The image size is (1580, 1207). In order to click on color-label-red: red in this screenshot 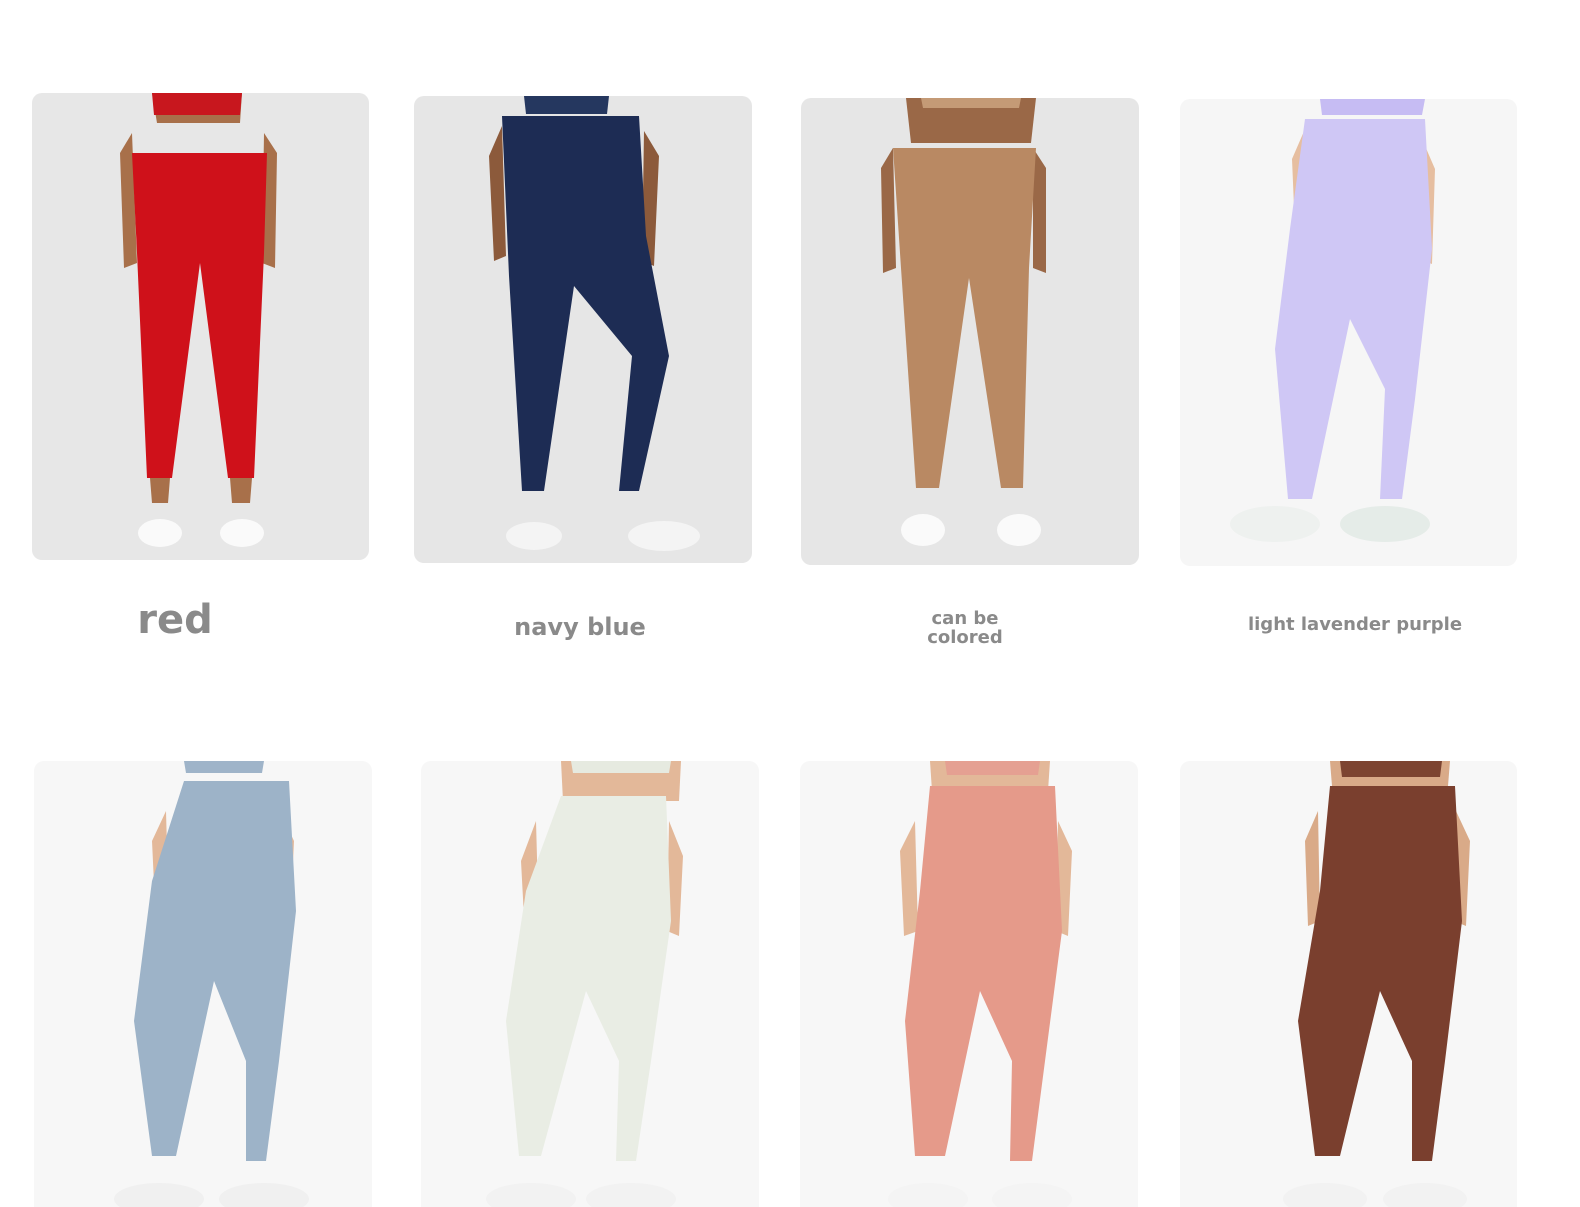, I will do `click(175, 620)`.